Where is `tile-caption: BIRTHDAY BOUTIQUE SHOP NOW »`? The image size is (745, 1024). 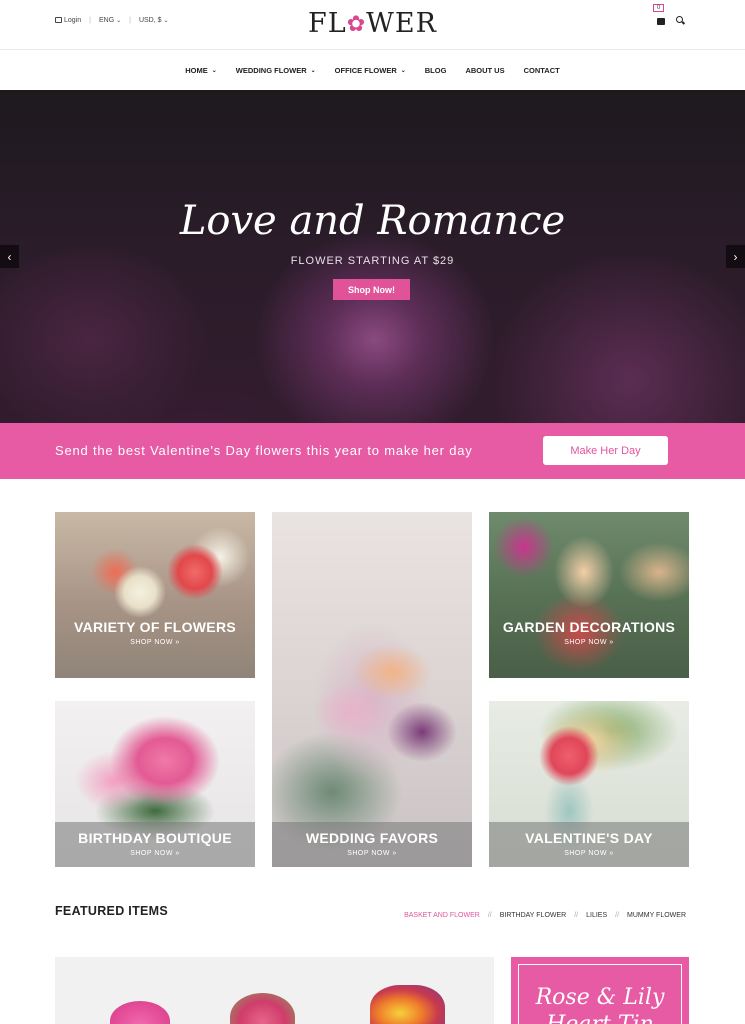
tile-caption: BIRTHDAY BOUTIQUE SHOP NOW » is located at coordinates (155, 844).